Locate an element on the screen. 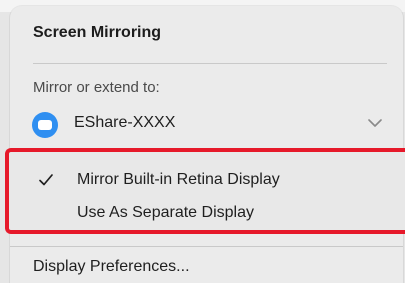 Image resolution: width=405 pixels, height=283 pixels. title-divider is located at coordinates (210, 63).